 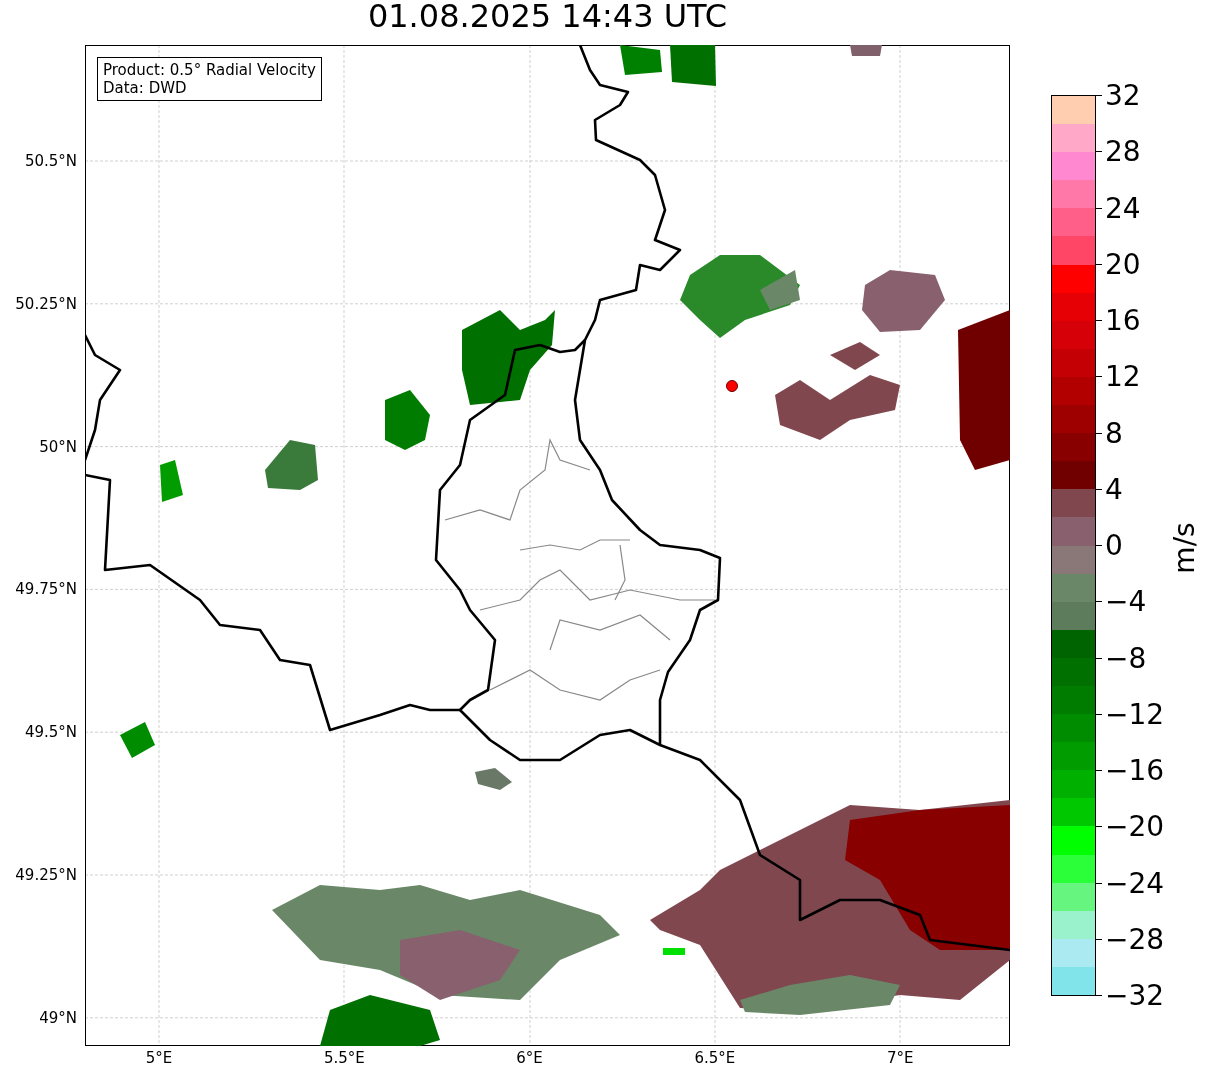 I want to click on colorbar-tick-label: −28, so click(x=1135, y=939).